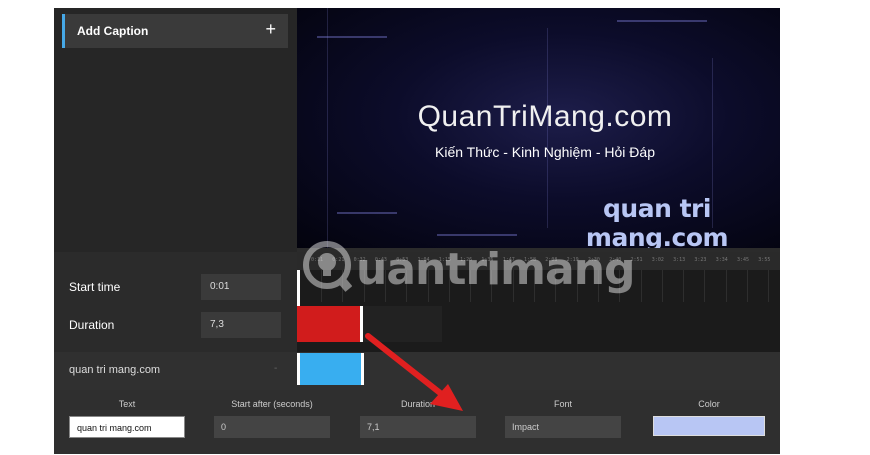 This screenshot has width=870, height=455. Describe the element at coordinates (115, 370) in the screenshot. I see `caption-item-label: quan tri mang.com` at that location.